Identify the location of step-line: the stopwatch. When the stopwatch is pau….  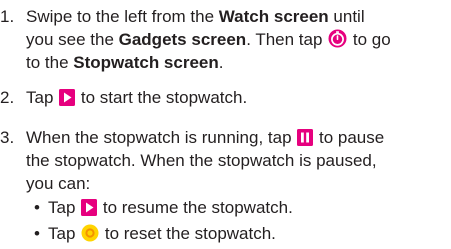
(201, 160).